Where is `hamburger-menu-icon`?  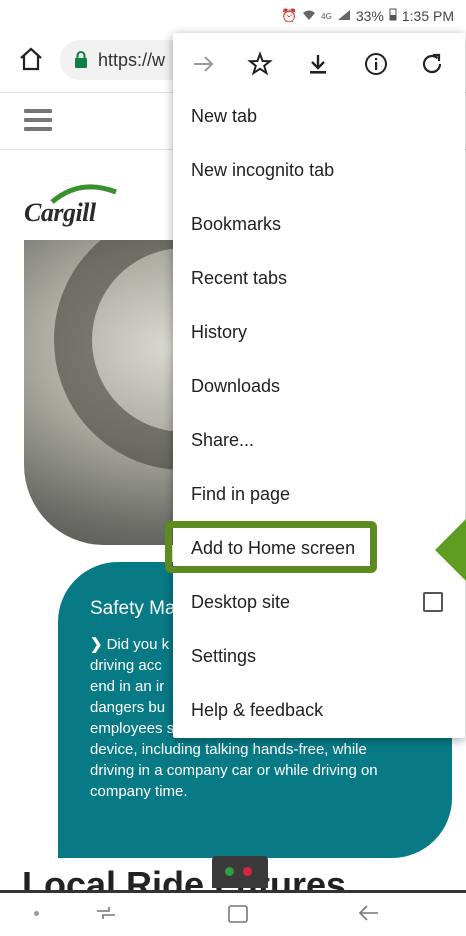 hamburger-menu-icon is located at coordinates (38, 120).